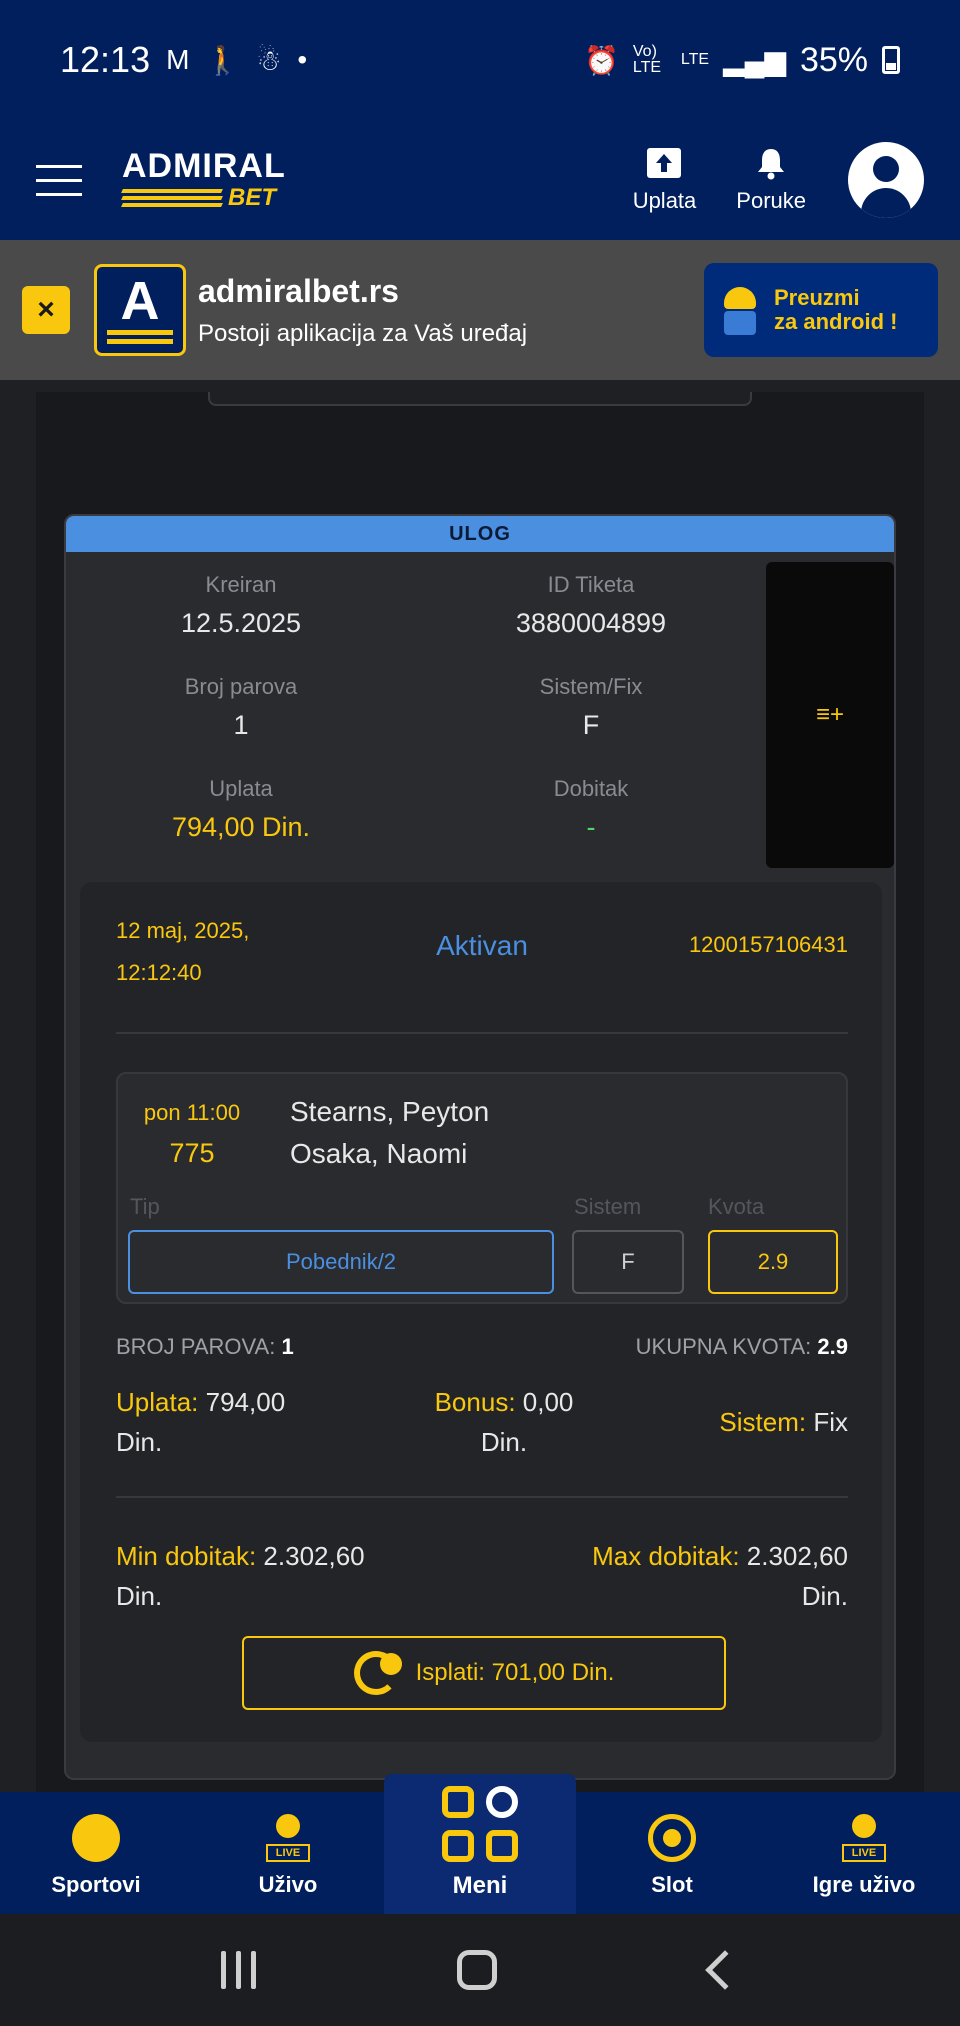  I want to click on playlist-add-icon: ≡+, so click(830, 714).